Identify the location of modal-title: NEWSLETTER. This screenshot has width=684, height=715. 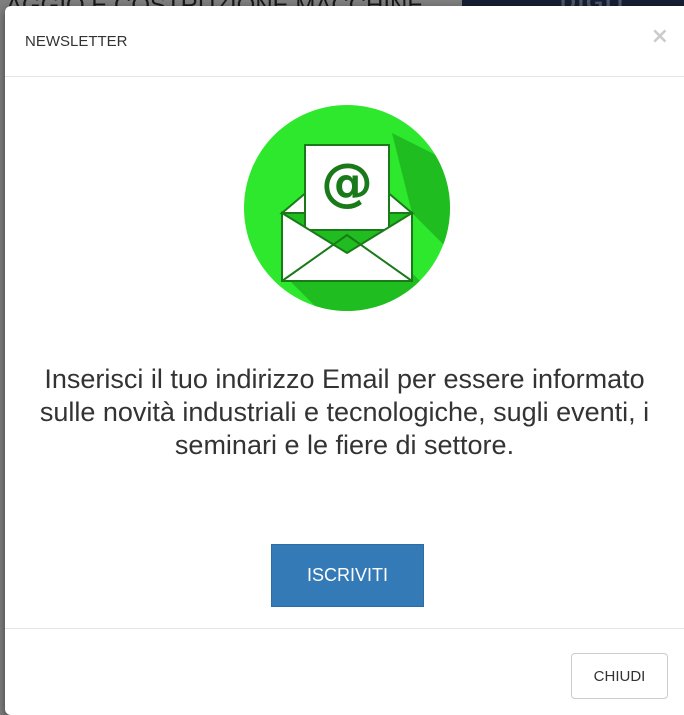
(76, 41).